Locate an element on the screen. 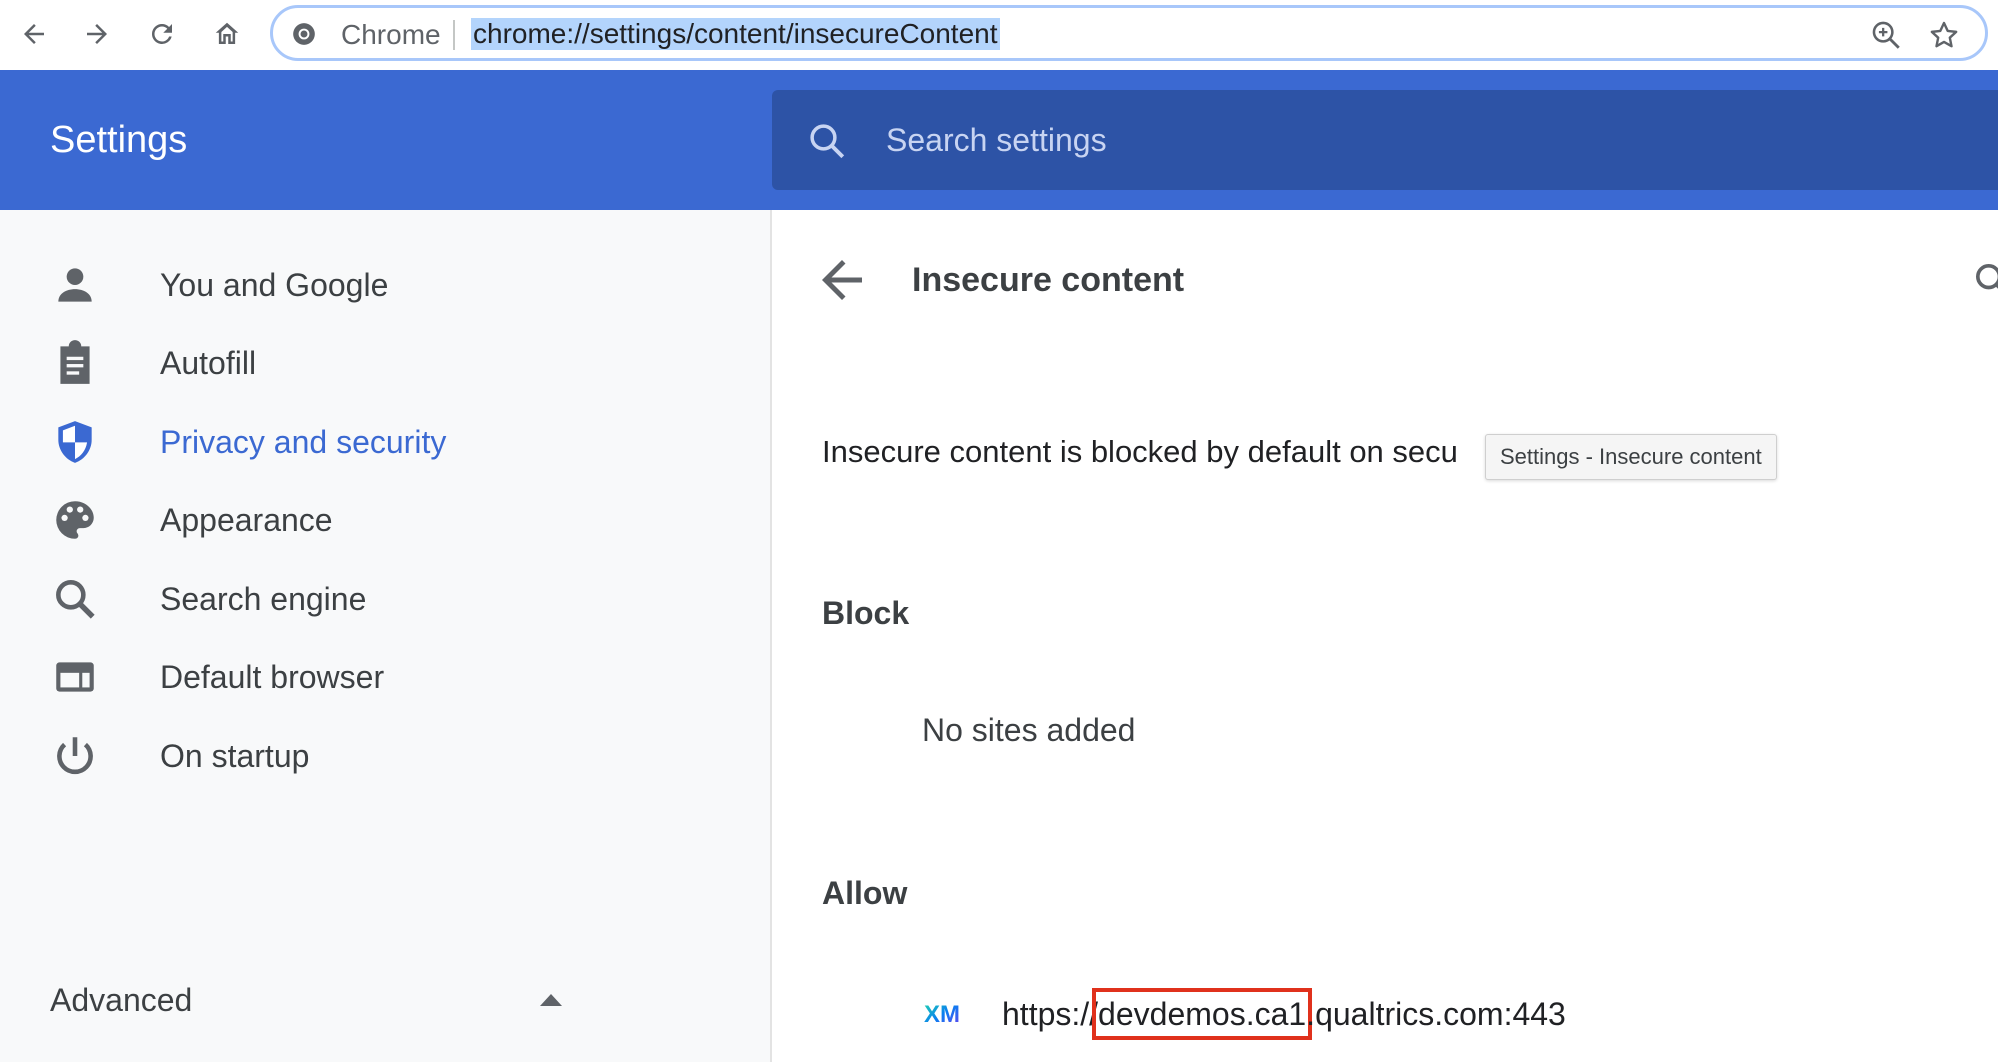 This screenshot has height=1062, width=1998. settings-header: Settings Search settings is located at coordinates (999, 140).